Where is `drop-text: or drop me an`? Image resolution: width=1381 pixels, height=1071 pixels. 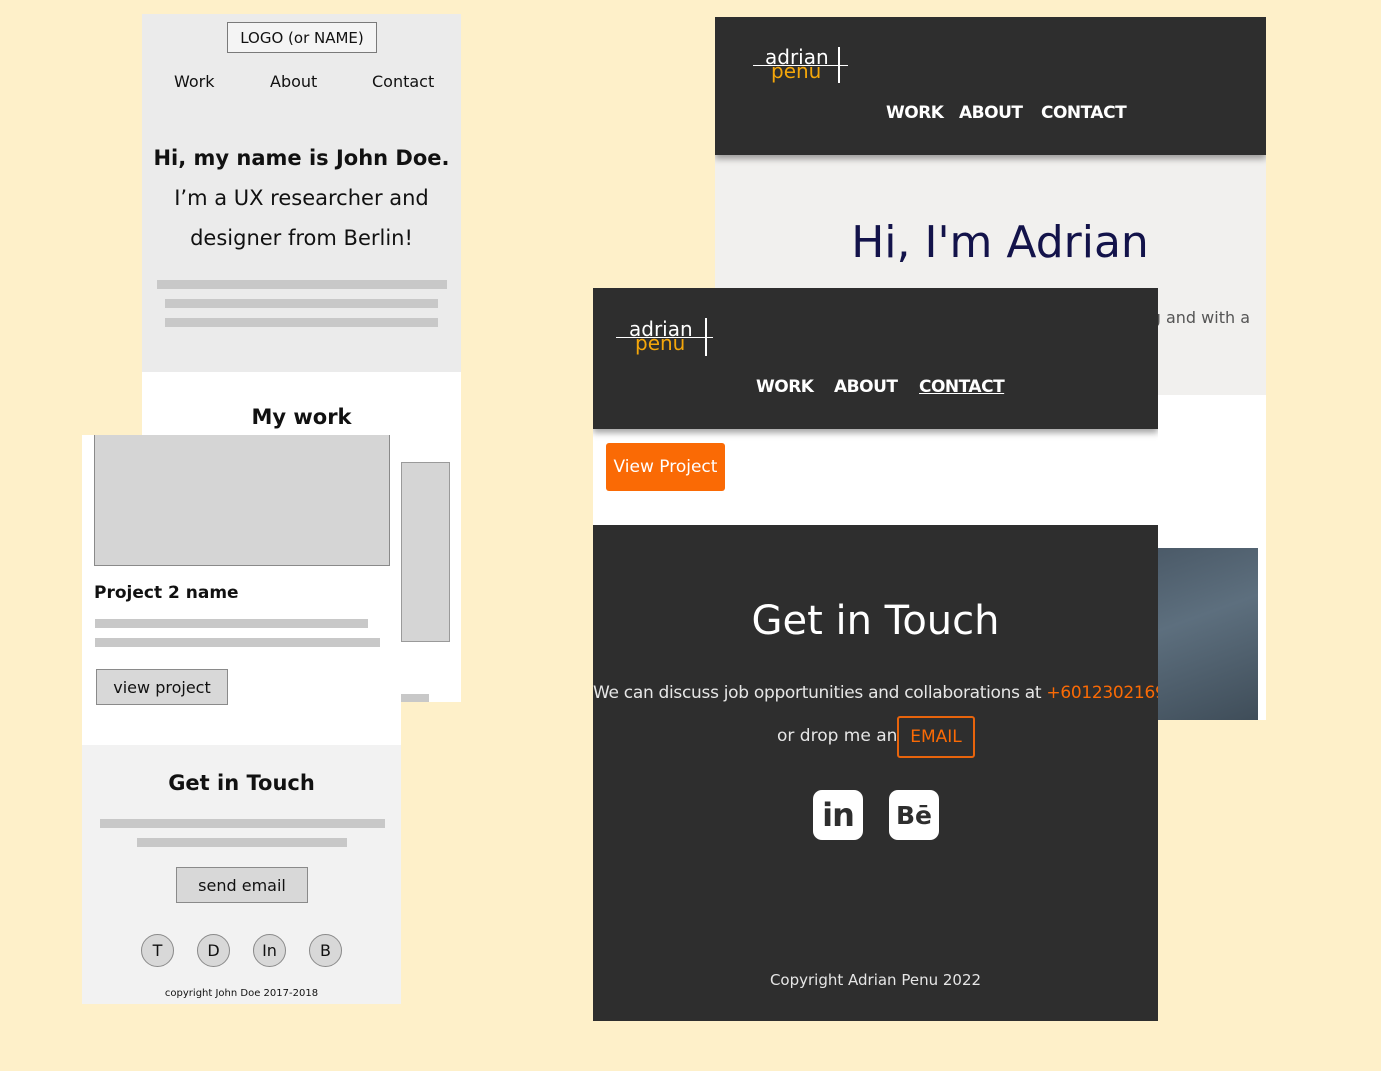
drop-text: or drop me an is located at coordinates (837, 736).